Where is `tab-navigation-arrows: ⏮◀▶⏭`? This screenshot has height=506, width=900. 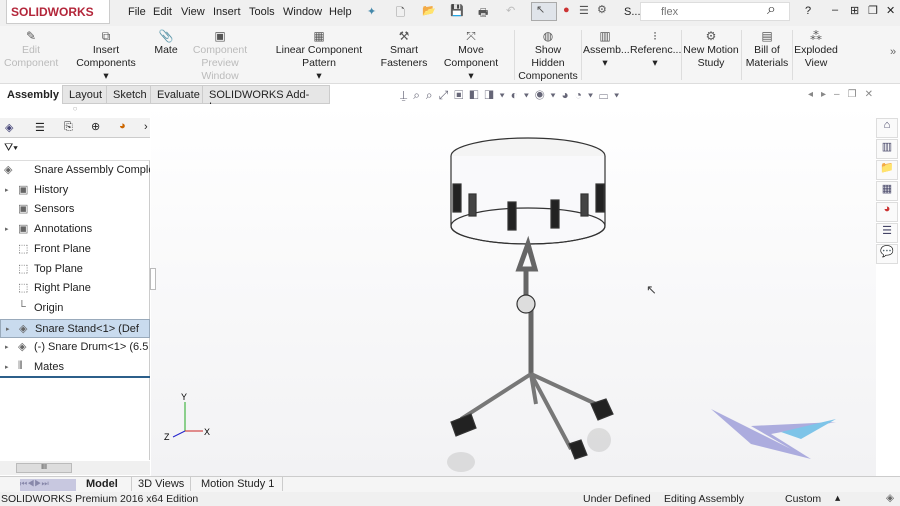 tab-navigation-arrows: ⏮◀▶⏭ is located at coordinates (48, 485).